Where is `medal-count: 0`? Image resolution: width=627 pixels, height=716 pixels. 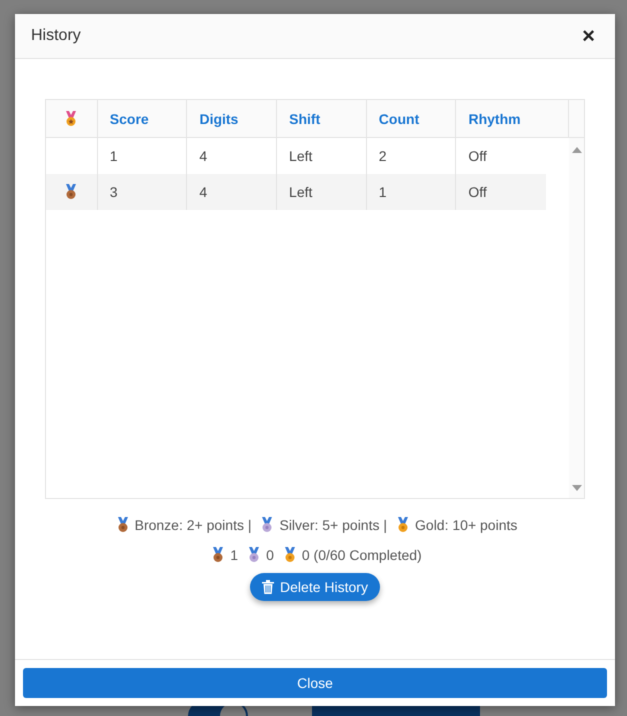 medal-count: 0 is located at coordinates (270, 555).